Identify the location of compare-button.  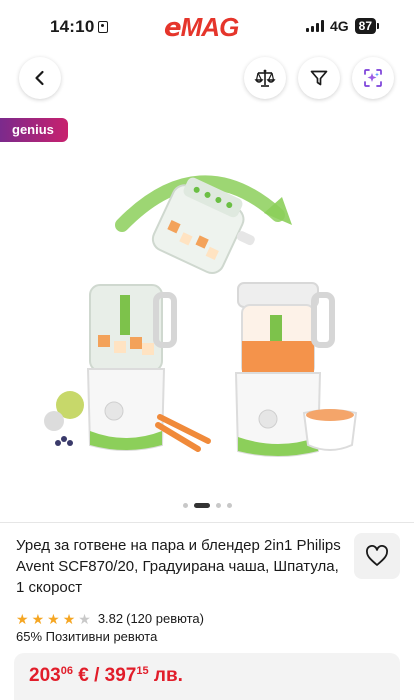
(265, 78).